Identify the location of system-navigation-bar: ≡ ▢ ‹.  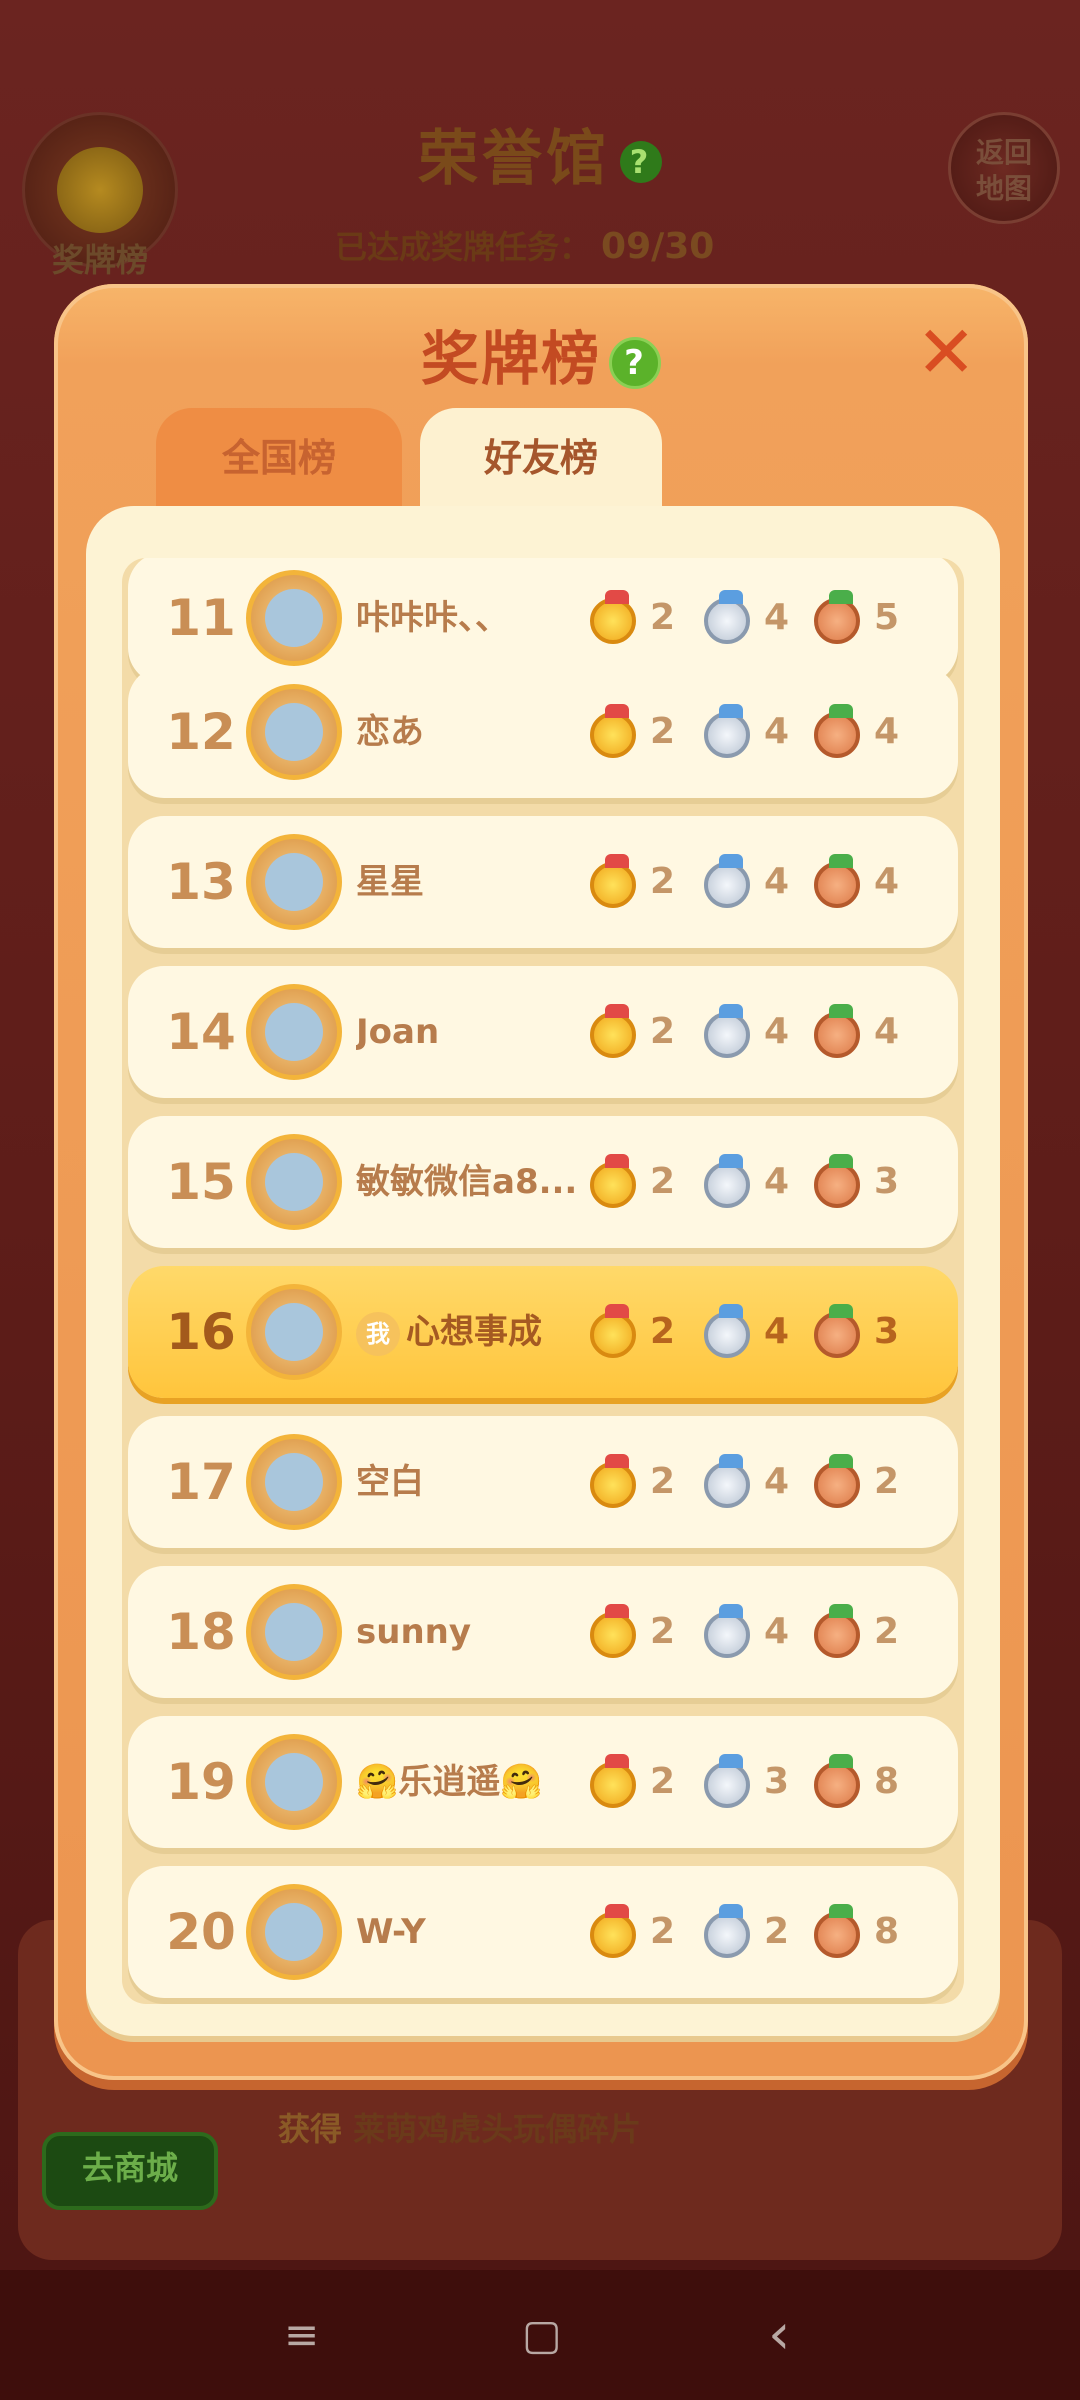
(540, 2335).